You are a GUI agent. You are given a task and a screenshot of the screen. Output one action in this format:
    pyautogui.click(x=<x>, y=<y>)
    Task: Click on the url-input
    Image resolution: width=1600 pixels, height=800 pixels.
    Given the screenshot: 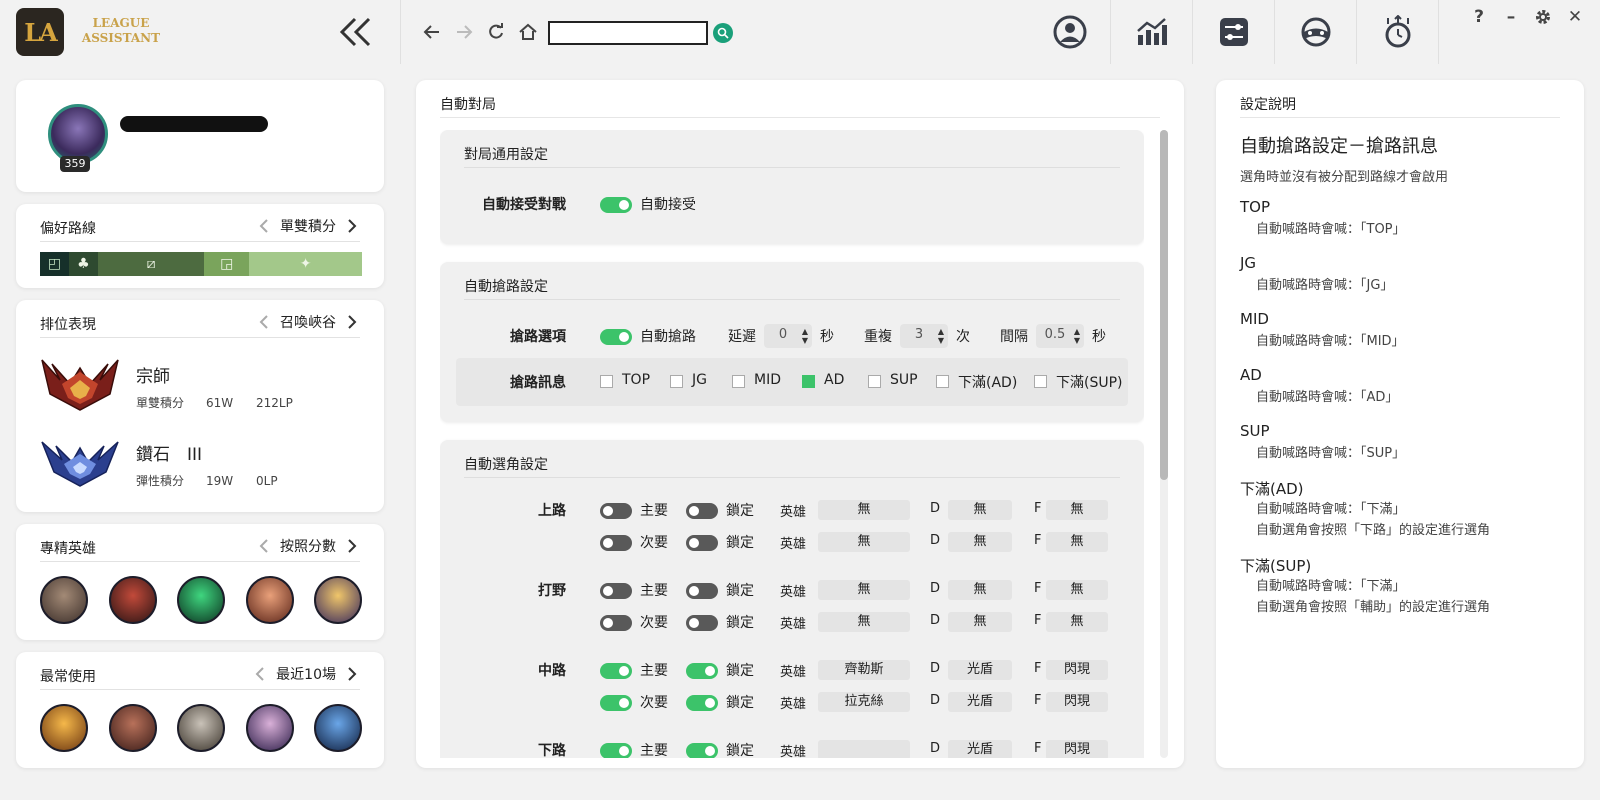 What is the action you would take?
    pyautogui.click(x=628, y=33)
    